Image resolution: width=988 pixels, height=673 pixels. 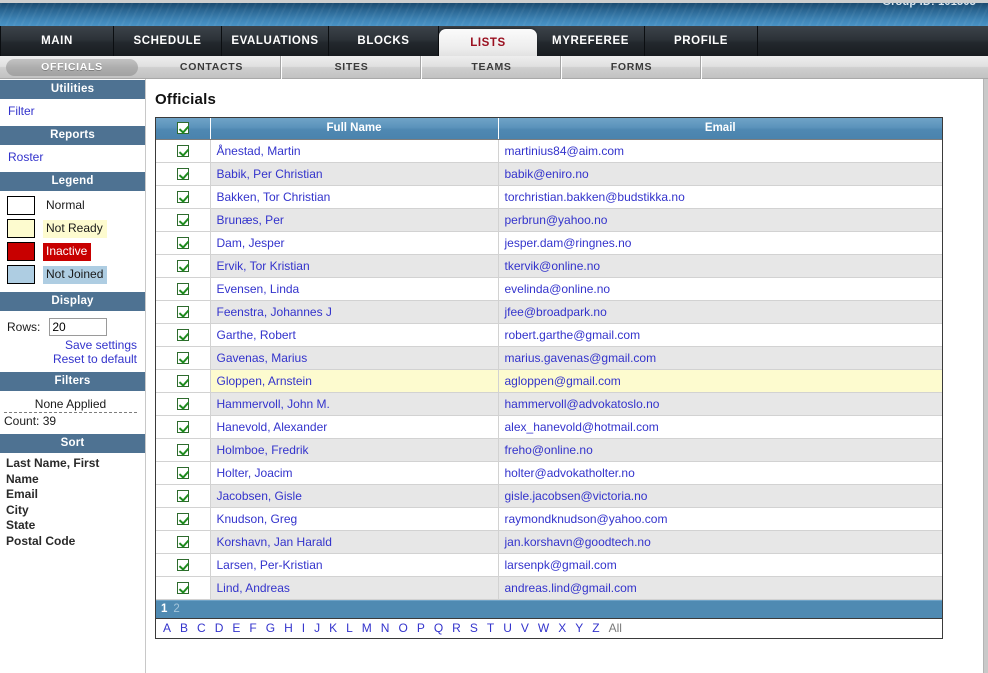 What do you see at coordinates (270, 565) in the screenshot?
I see `full-name-link: Larsen, Per-Kristian` at bounding box center [270, 565].